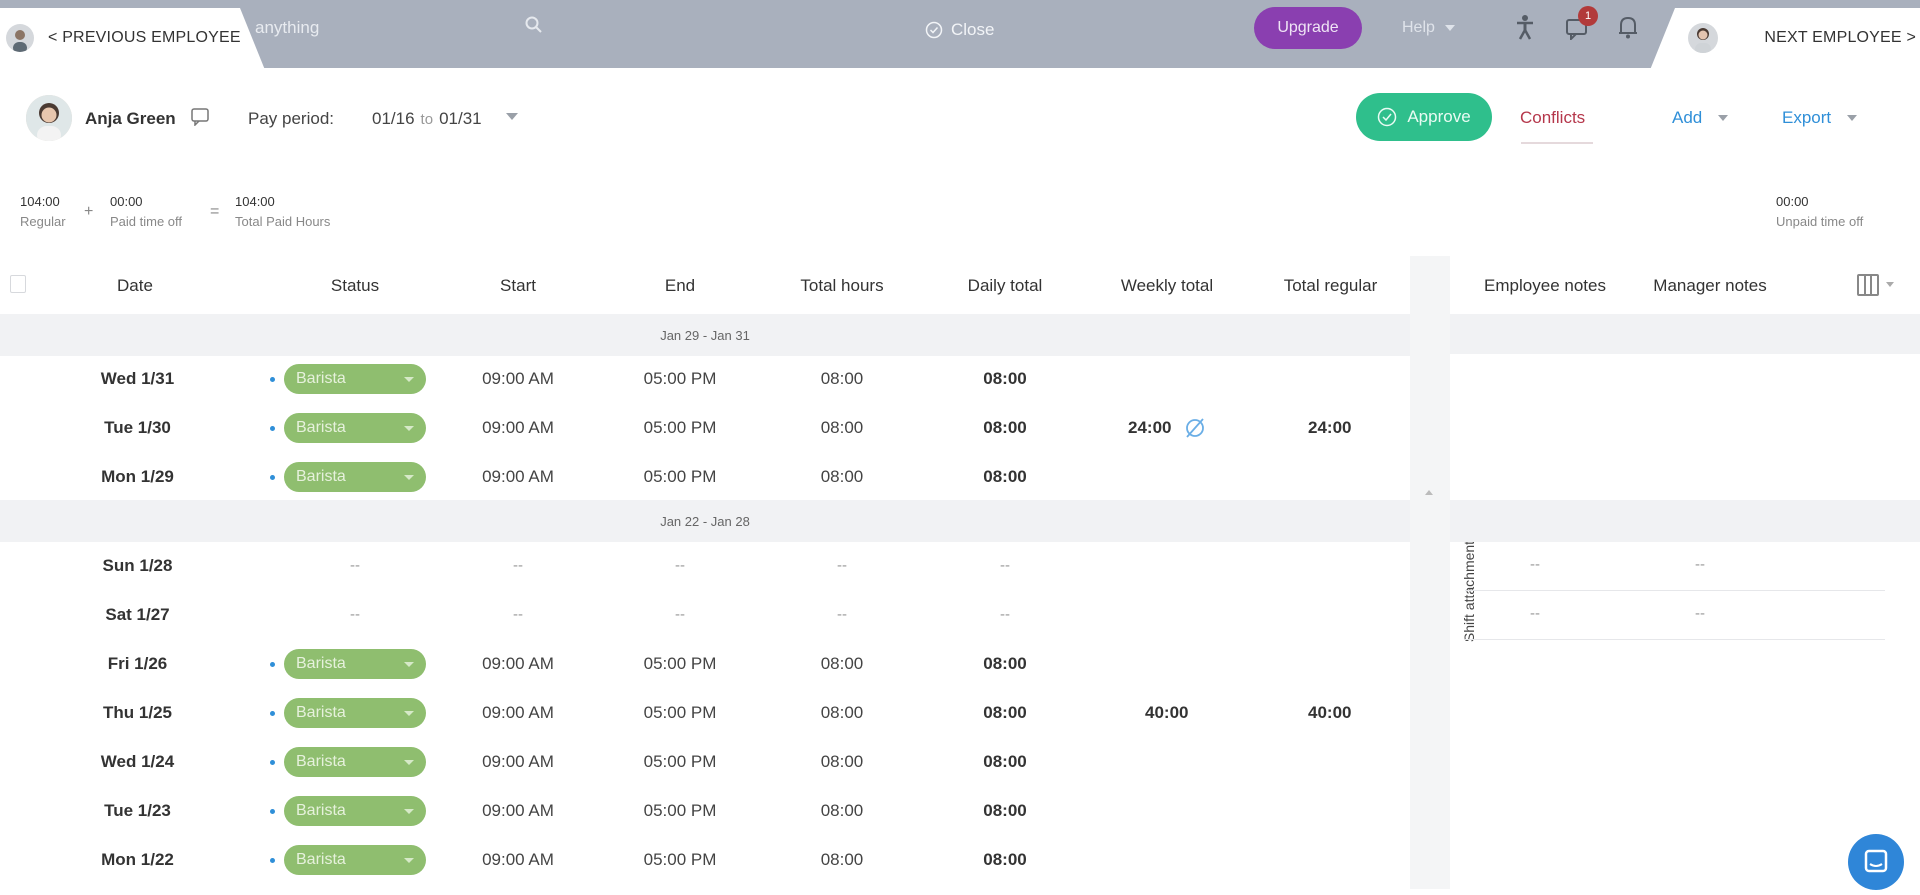 The image size is (1920, 895). What do you see at coordinates (1820, 118) in the screenshot?
I see `export-menu: Export` at bounding box center [1820, 118].